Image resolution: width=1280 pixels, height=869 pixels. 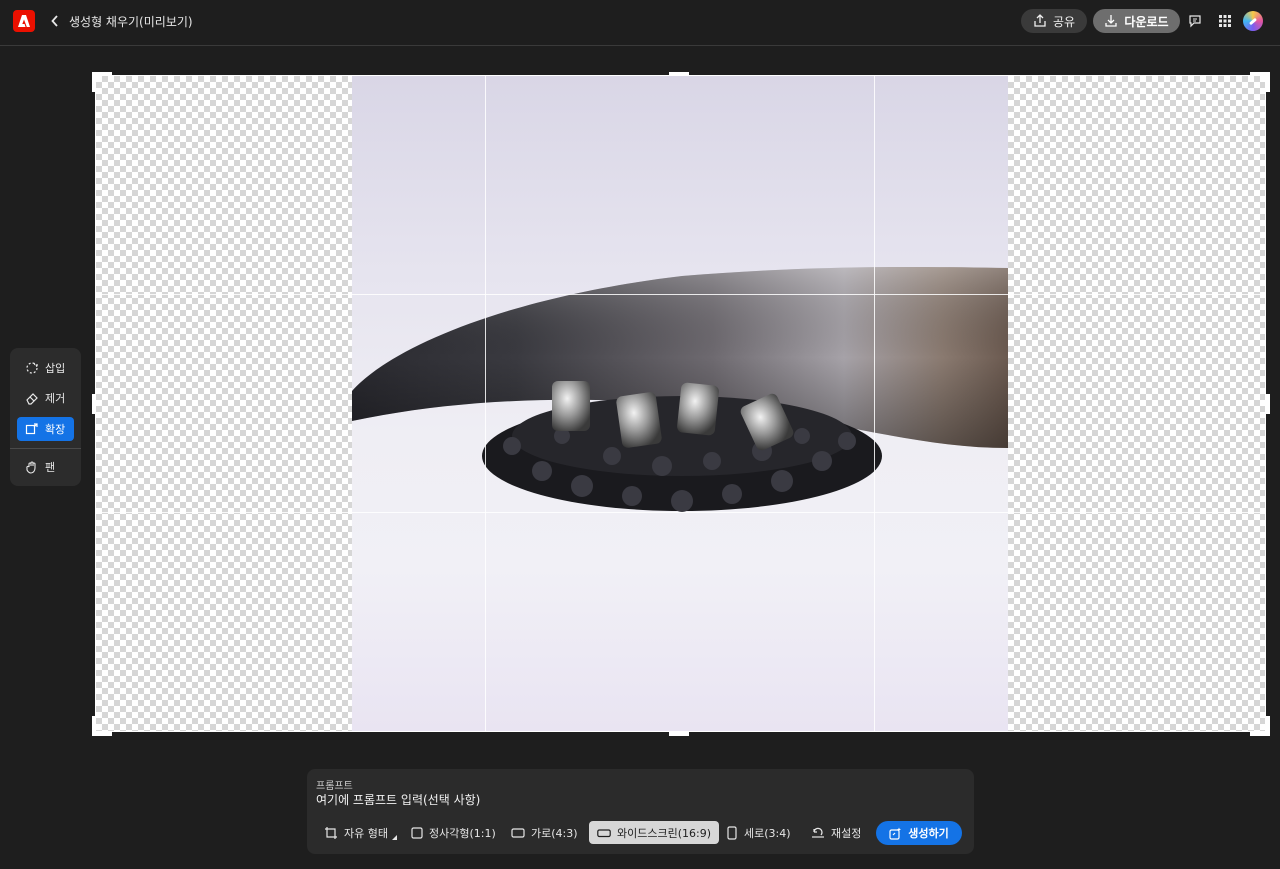 I want to click on tool-insert: 삽입, so click(x=45, y=368).